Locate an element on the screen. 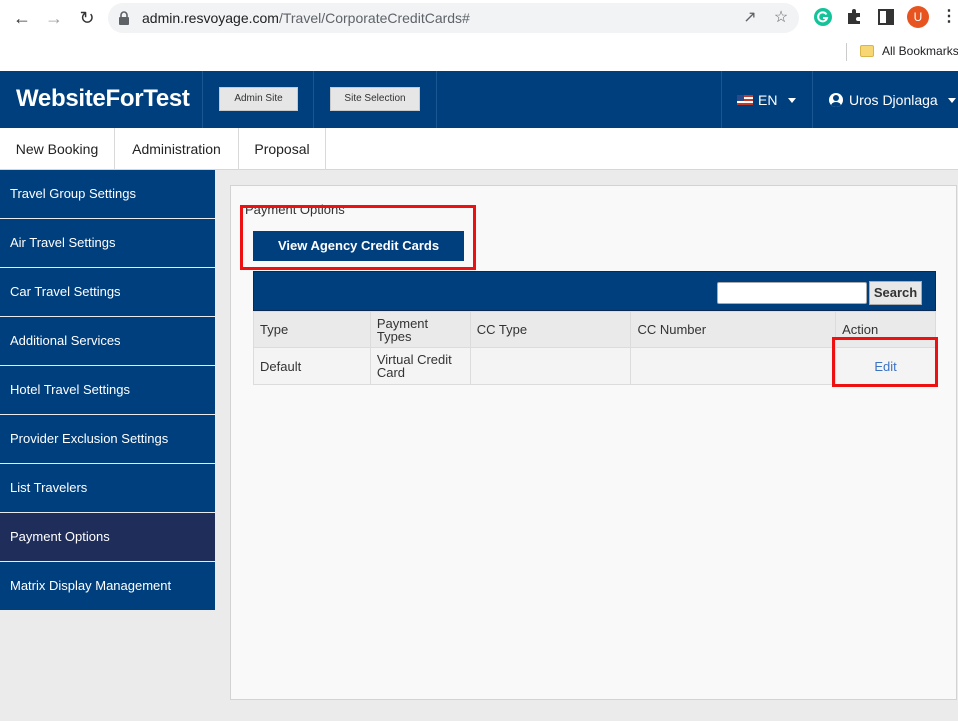 The height and width of the screenshot is (721, 958). sidebar-item-matrix-display-management: Matrix Display Management is located at coordinates (107, 586).